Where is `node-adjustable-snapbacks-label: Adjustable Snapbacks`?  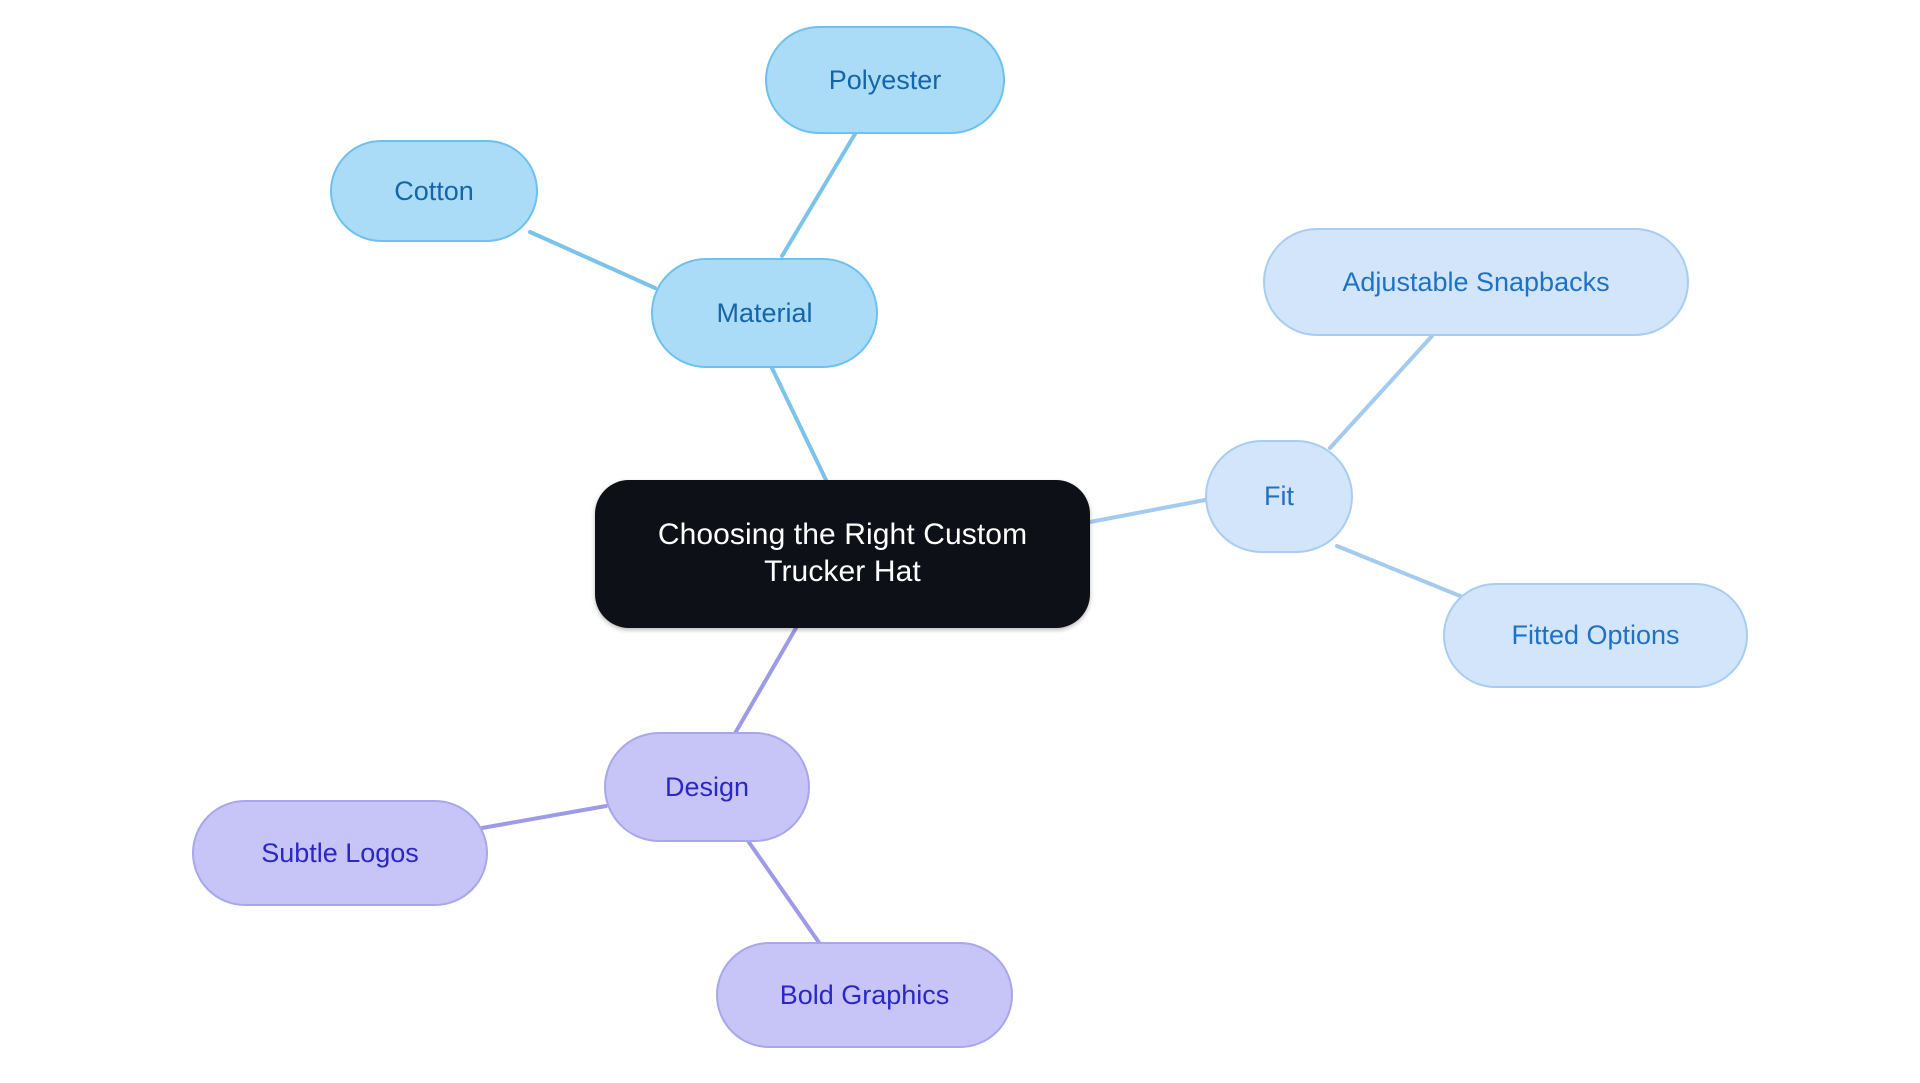 node-adjustable-snapbacks-label: Adjustable Snapbacks is located at coordinates (1476, 281).